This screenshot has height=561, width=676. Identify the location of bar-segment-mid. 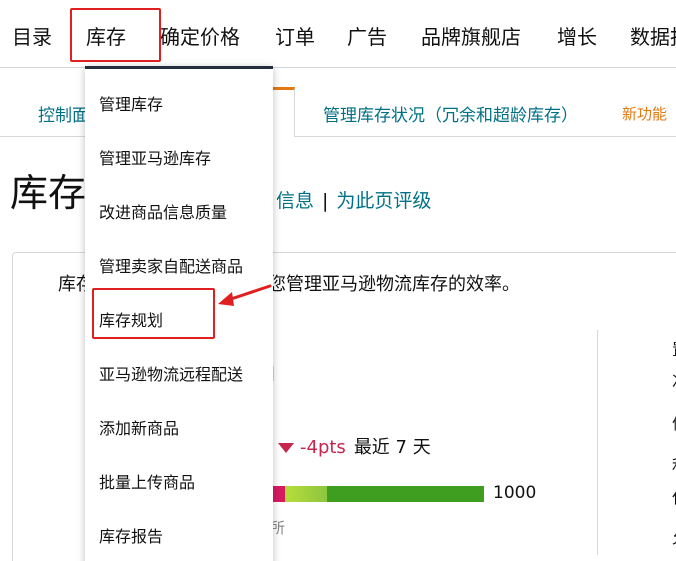
(306, 494).